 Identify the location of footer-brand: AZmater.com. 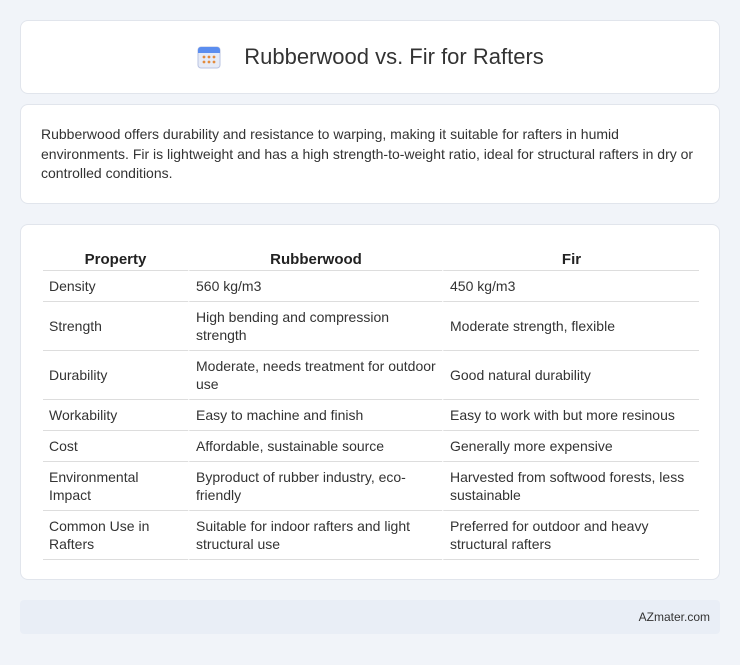
(674, 617).